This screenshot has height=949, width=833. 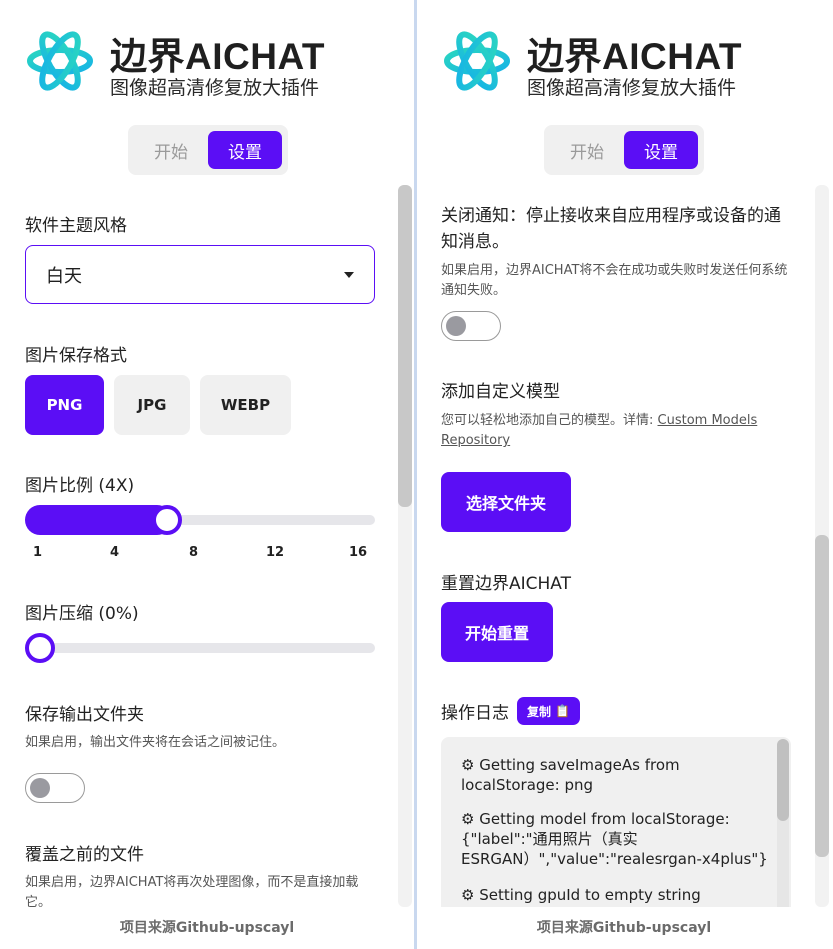 What do you see at coordinates (155, 742) in the screenshot?
I see `save-folder-desc: 如果启用，输出文件夹将在会话之间被记住。` at bounding box center [155, 742].